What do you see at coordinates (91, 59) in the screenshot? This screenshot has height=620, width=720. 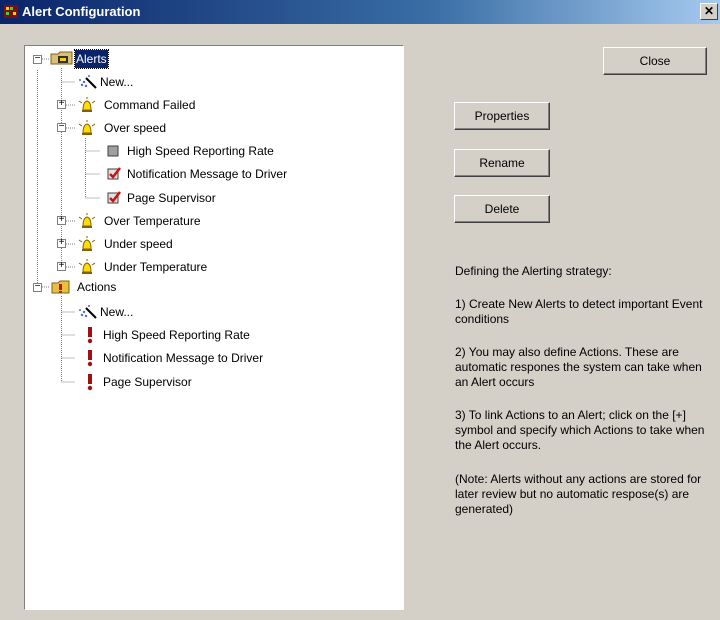 I see `tree-node-label: Alerts` at bounding box center [91, 59].